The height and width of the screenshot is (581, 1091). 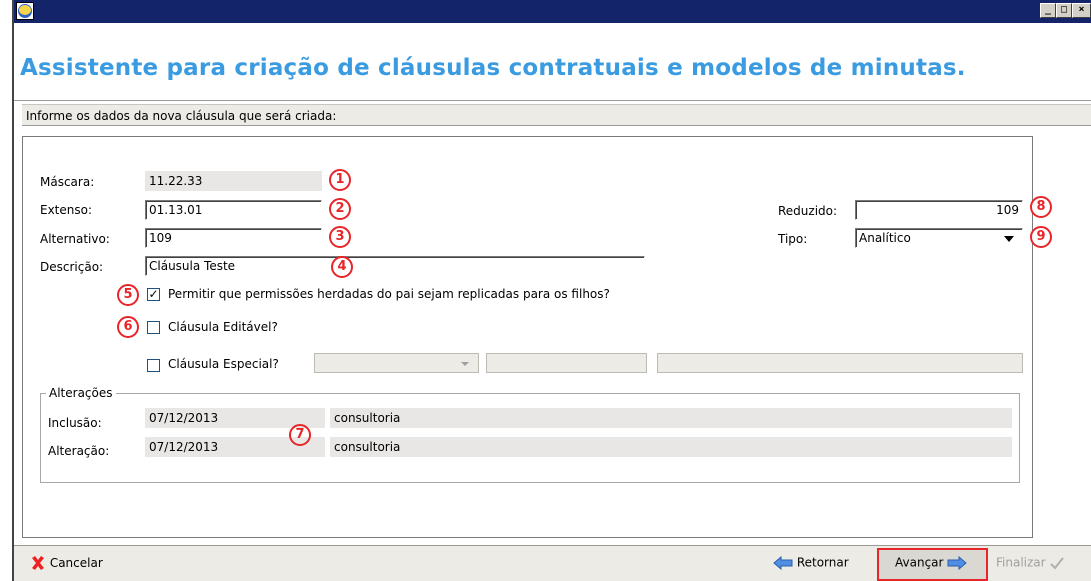 I want to click on marker-2: 2, so click(x=340, y=209).